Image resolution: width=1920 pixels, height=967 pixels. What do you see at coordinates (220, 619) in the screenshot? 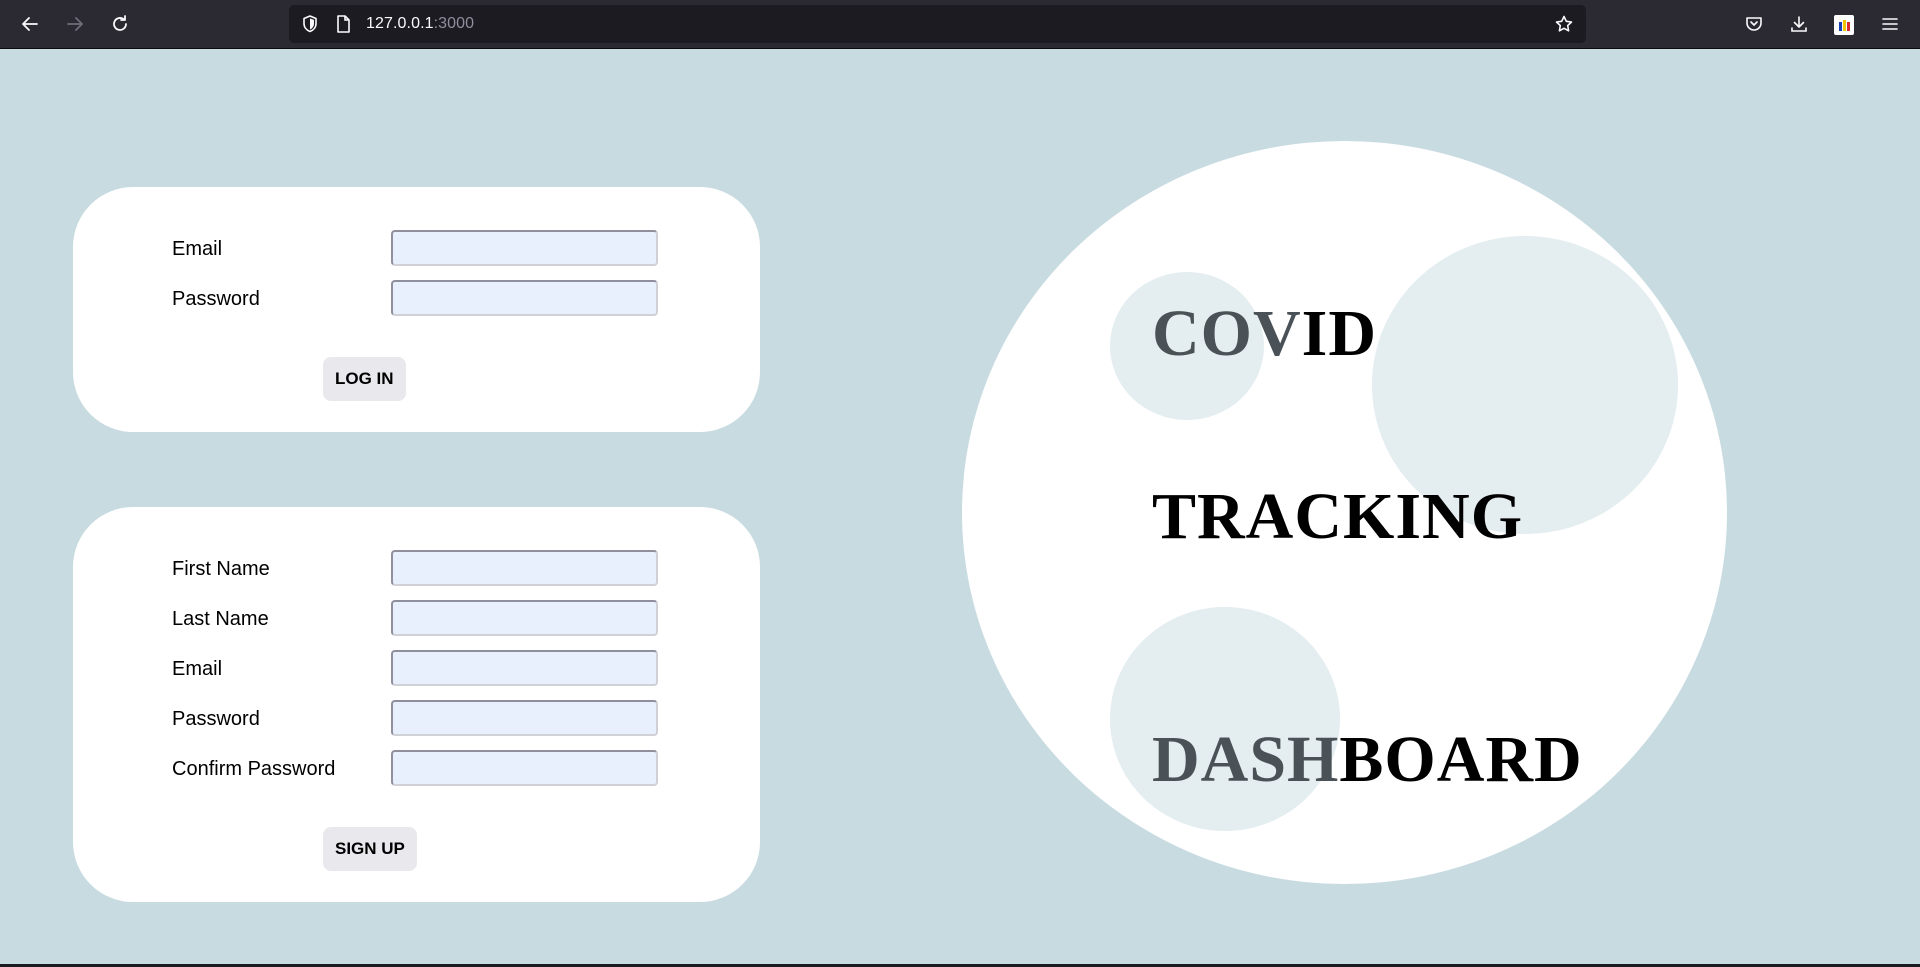
I see `last-name-label: Last Name` at bounding box center [220, 619].